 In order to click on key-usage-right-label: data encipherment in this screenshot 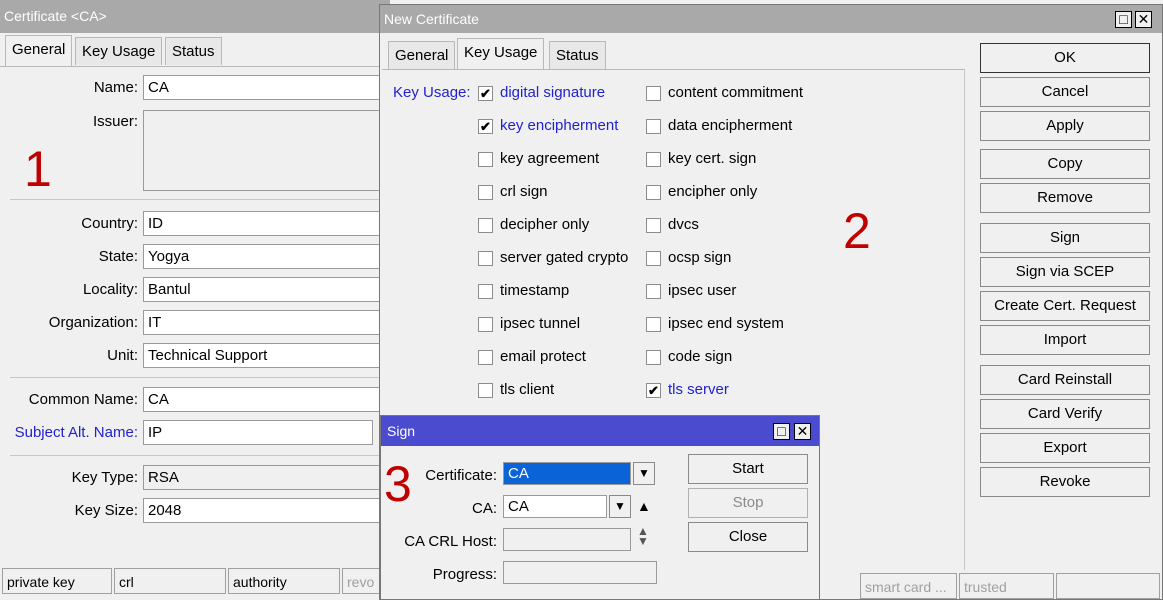, I will do `click(730, 125)`.